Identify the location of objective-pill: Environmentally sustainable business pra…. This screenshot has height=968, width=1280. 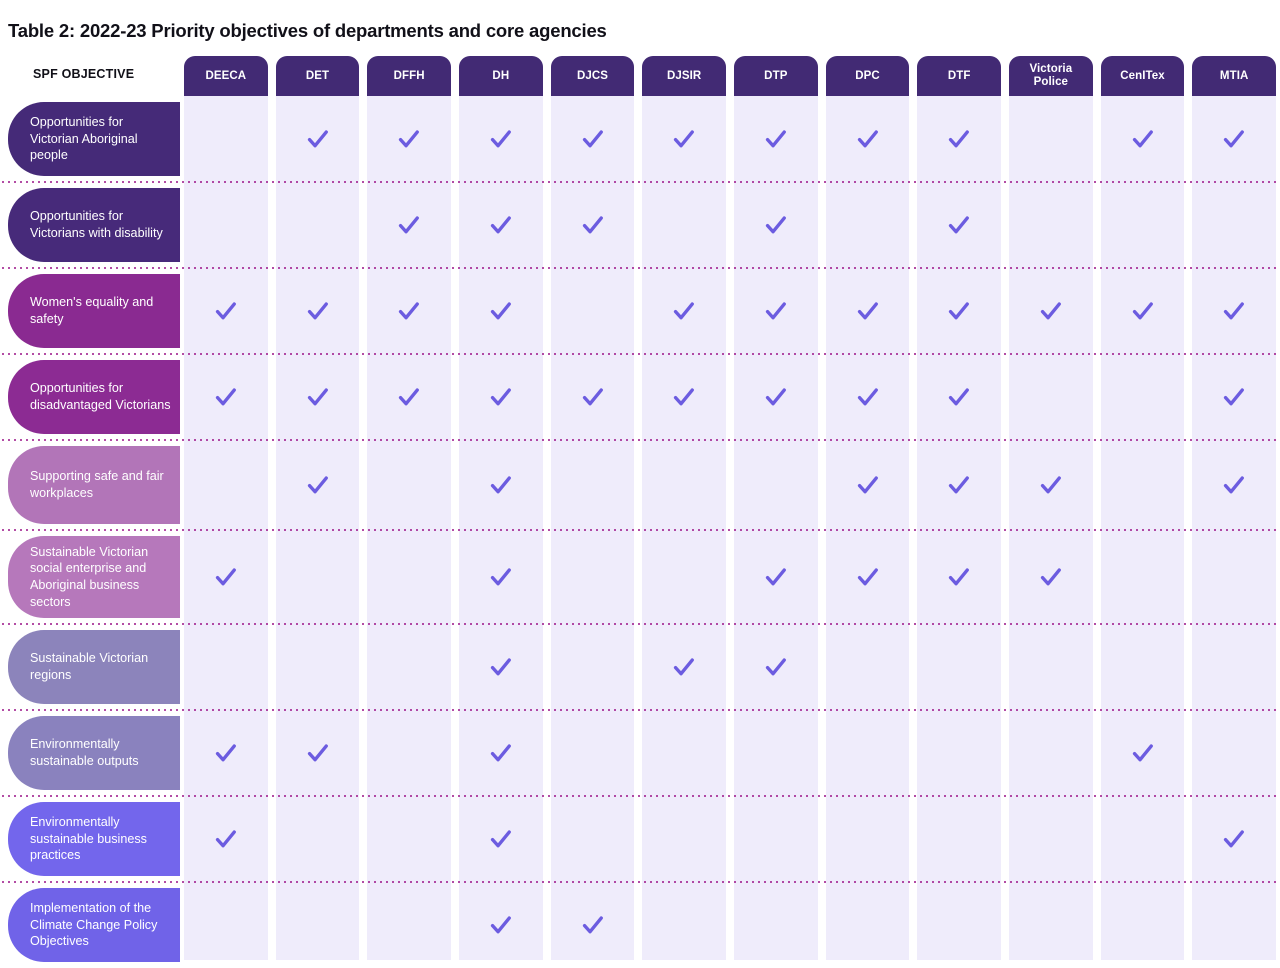
(94, 839).